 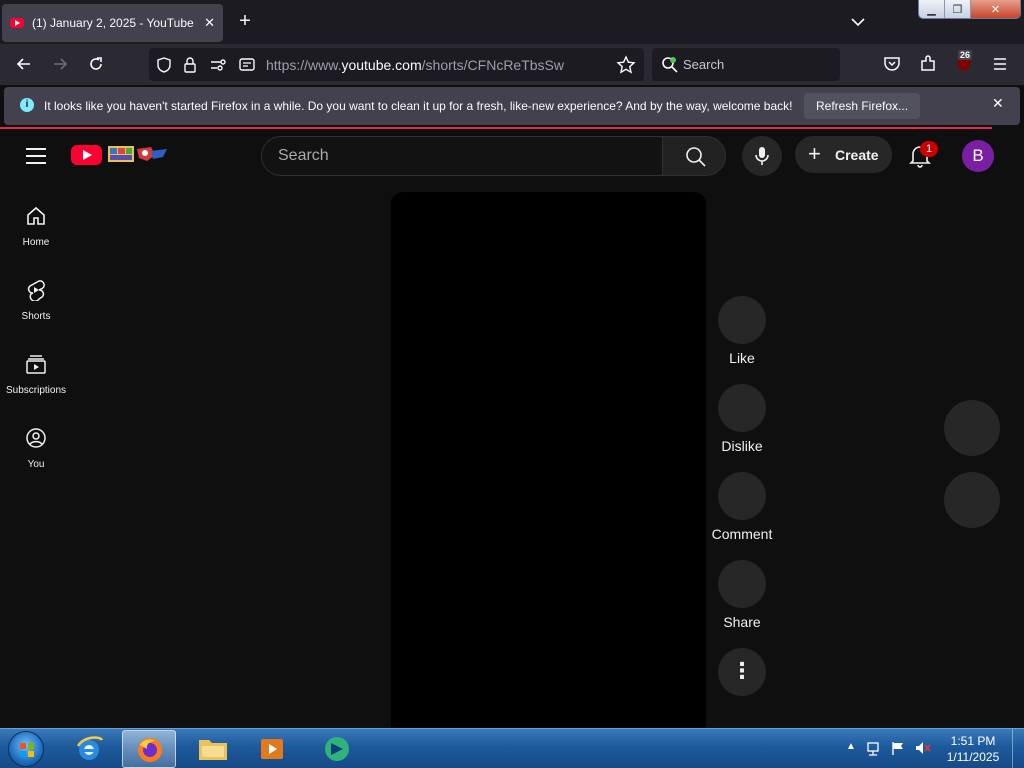 What do you see at coordinates (304, 65) in the screenshot?
I see `url-prefix: https://www.` at bounding box center [304, 65].